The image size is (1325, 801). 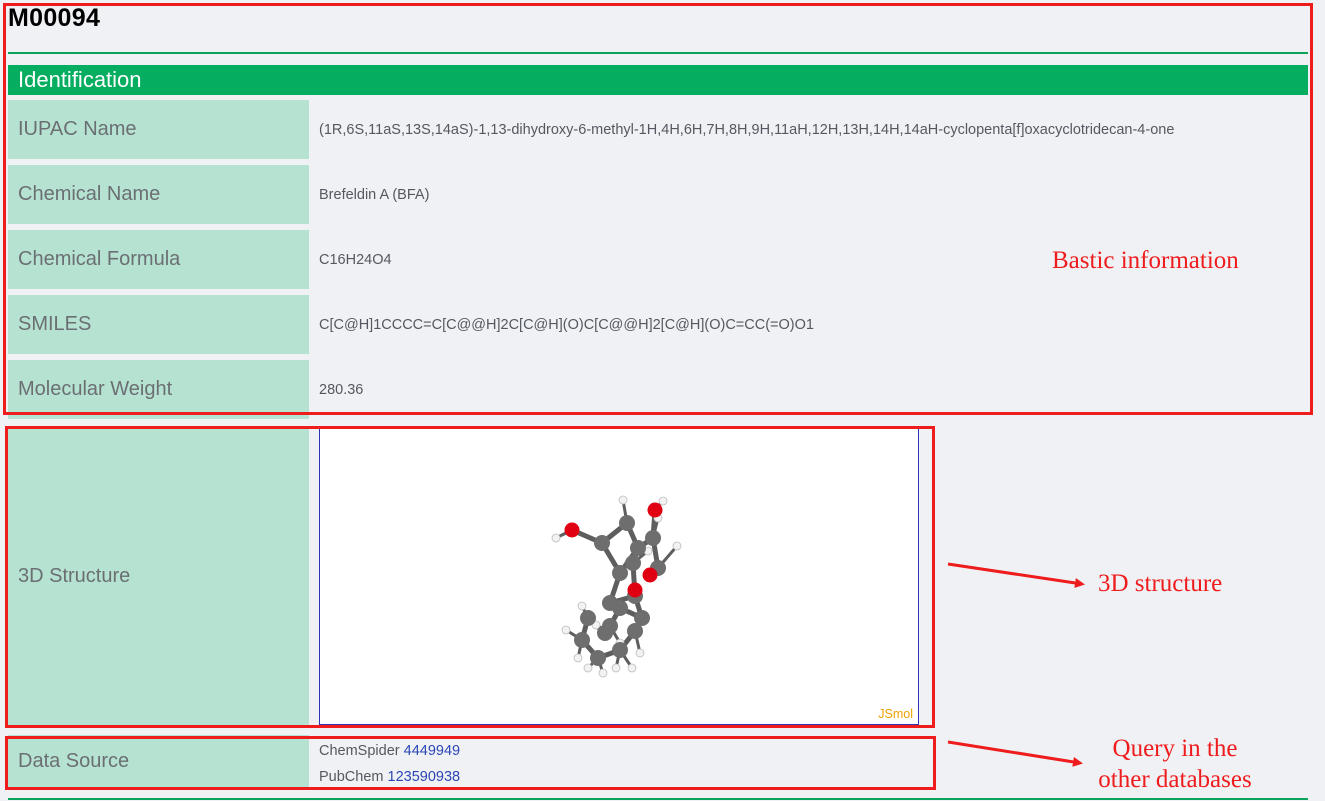 I want to click on annotation-query-line-1: Query in the, so click(x=1175, y=748).